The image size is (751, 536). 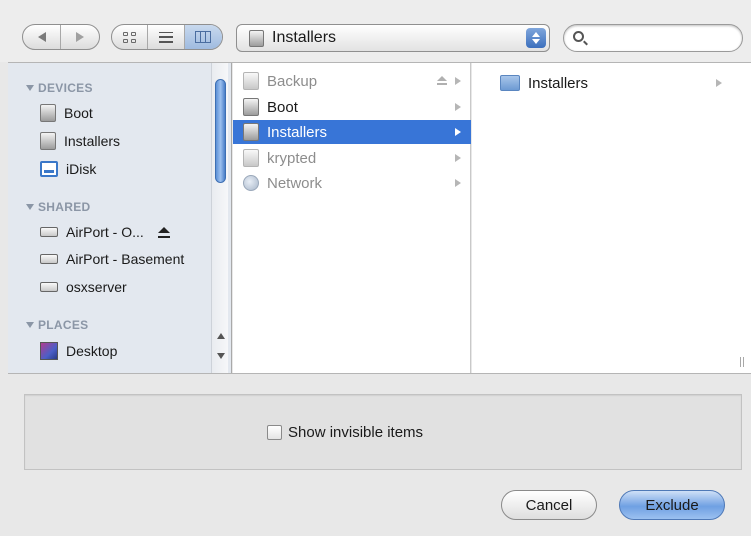 I want to click on search-icon, so click(x=578, y=36).